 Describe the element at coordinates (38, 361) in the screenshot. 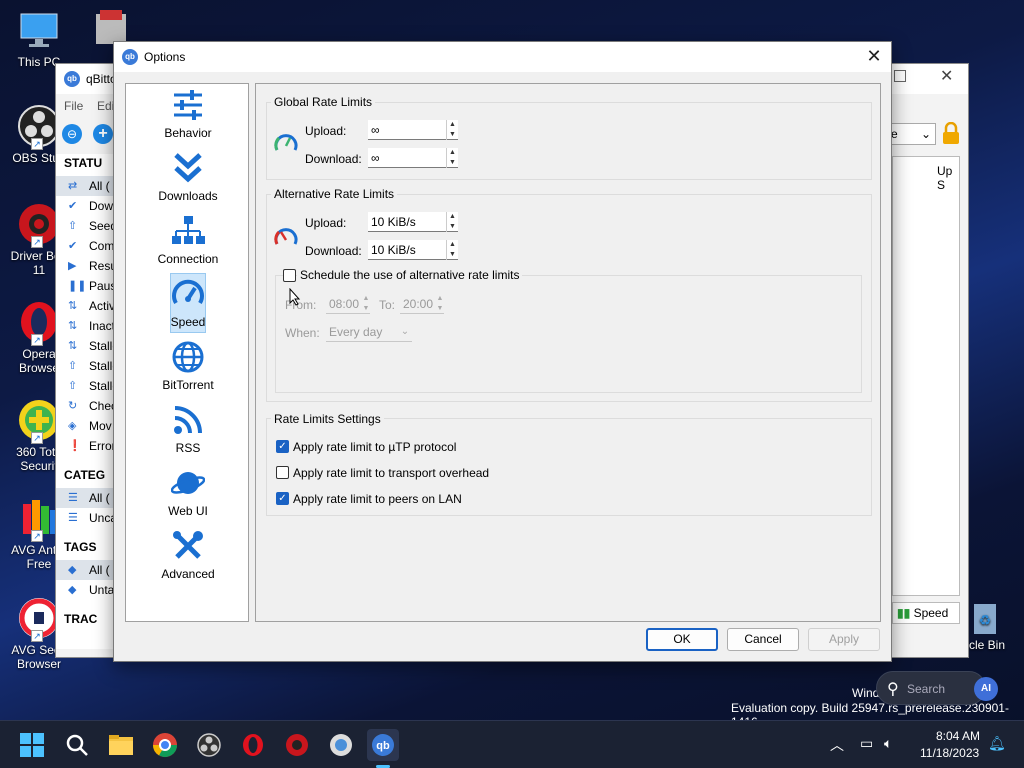

I see `desktop-icon-label: Opera Browse` at that location.